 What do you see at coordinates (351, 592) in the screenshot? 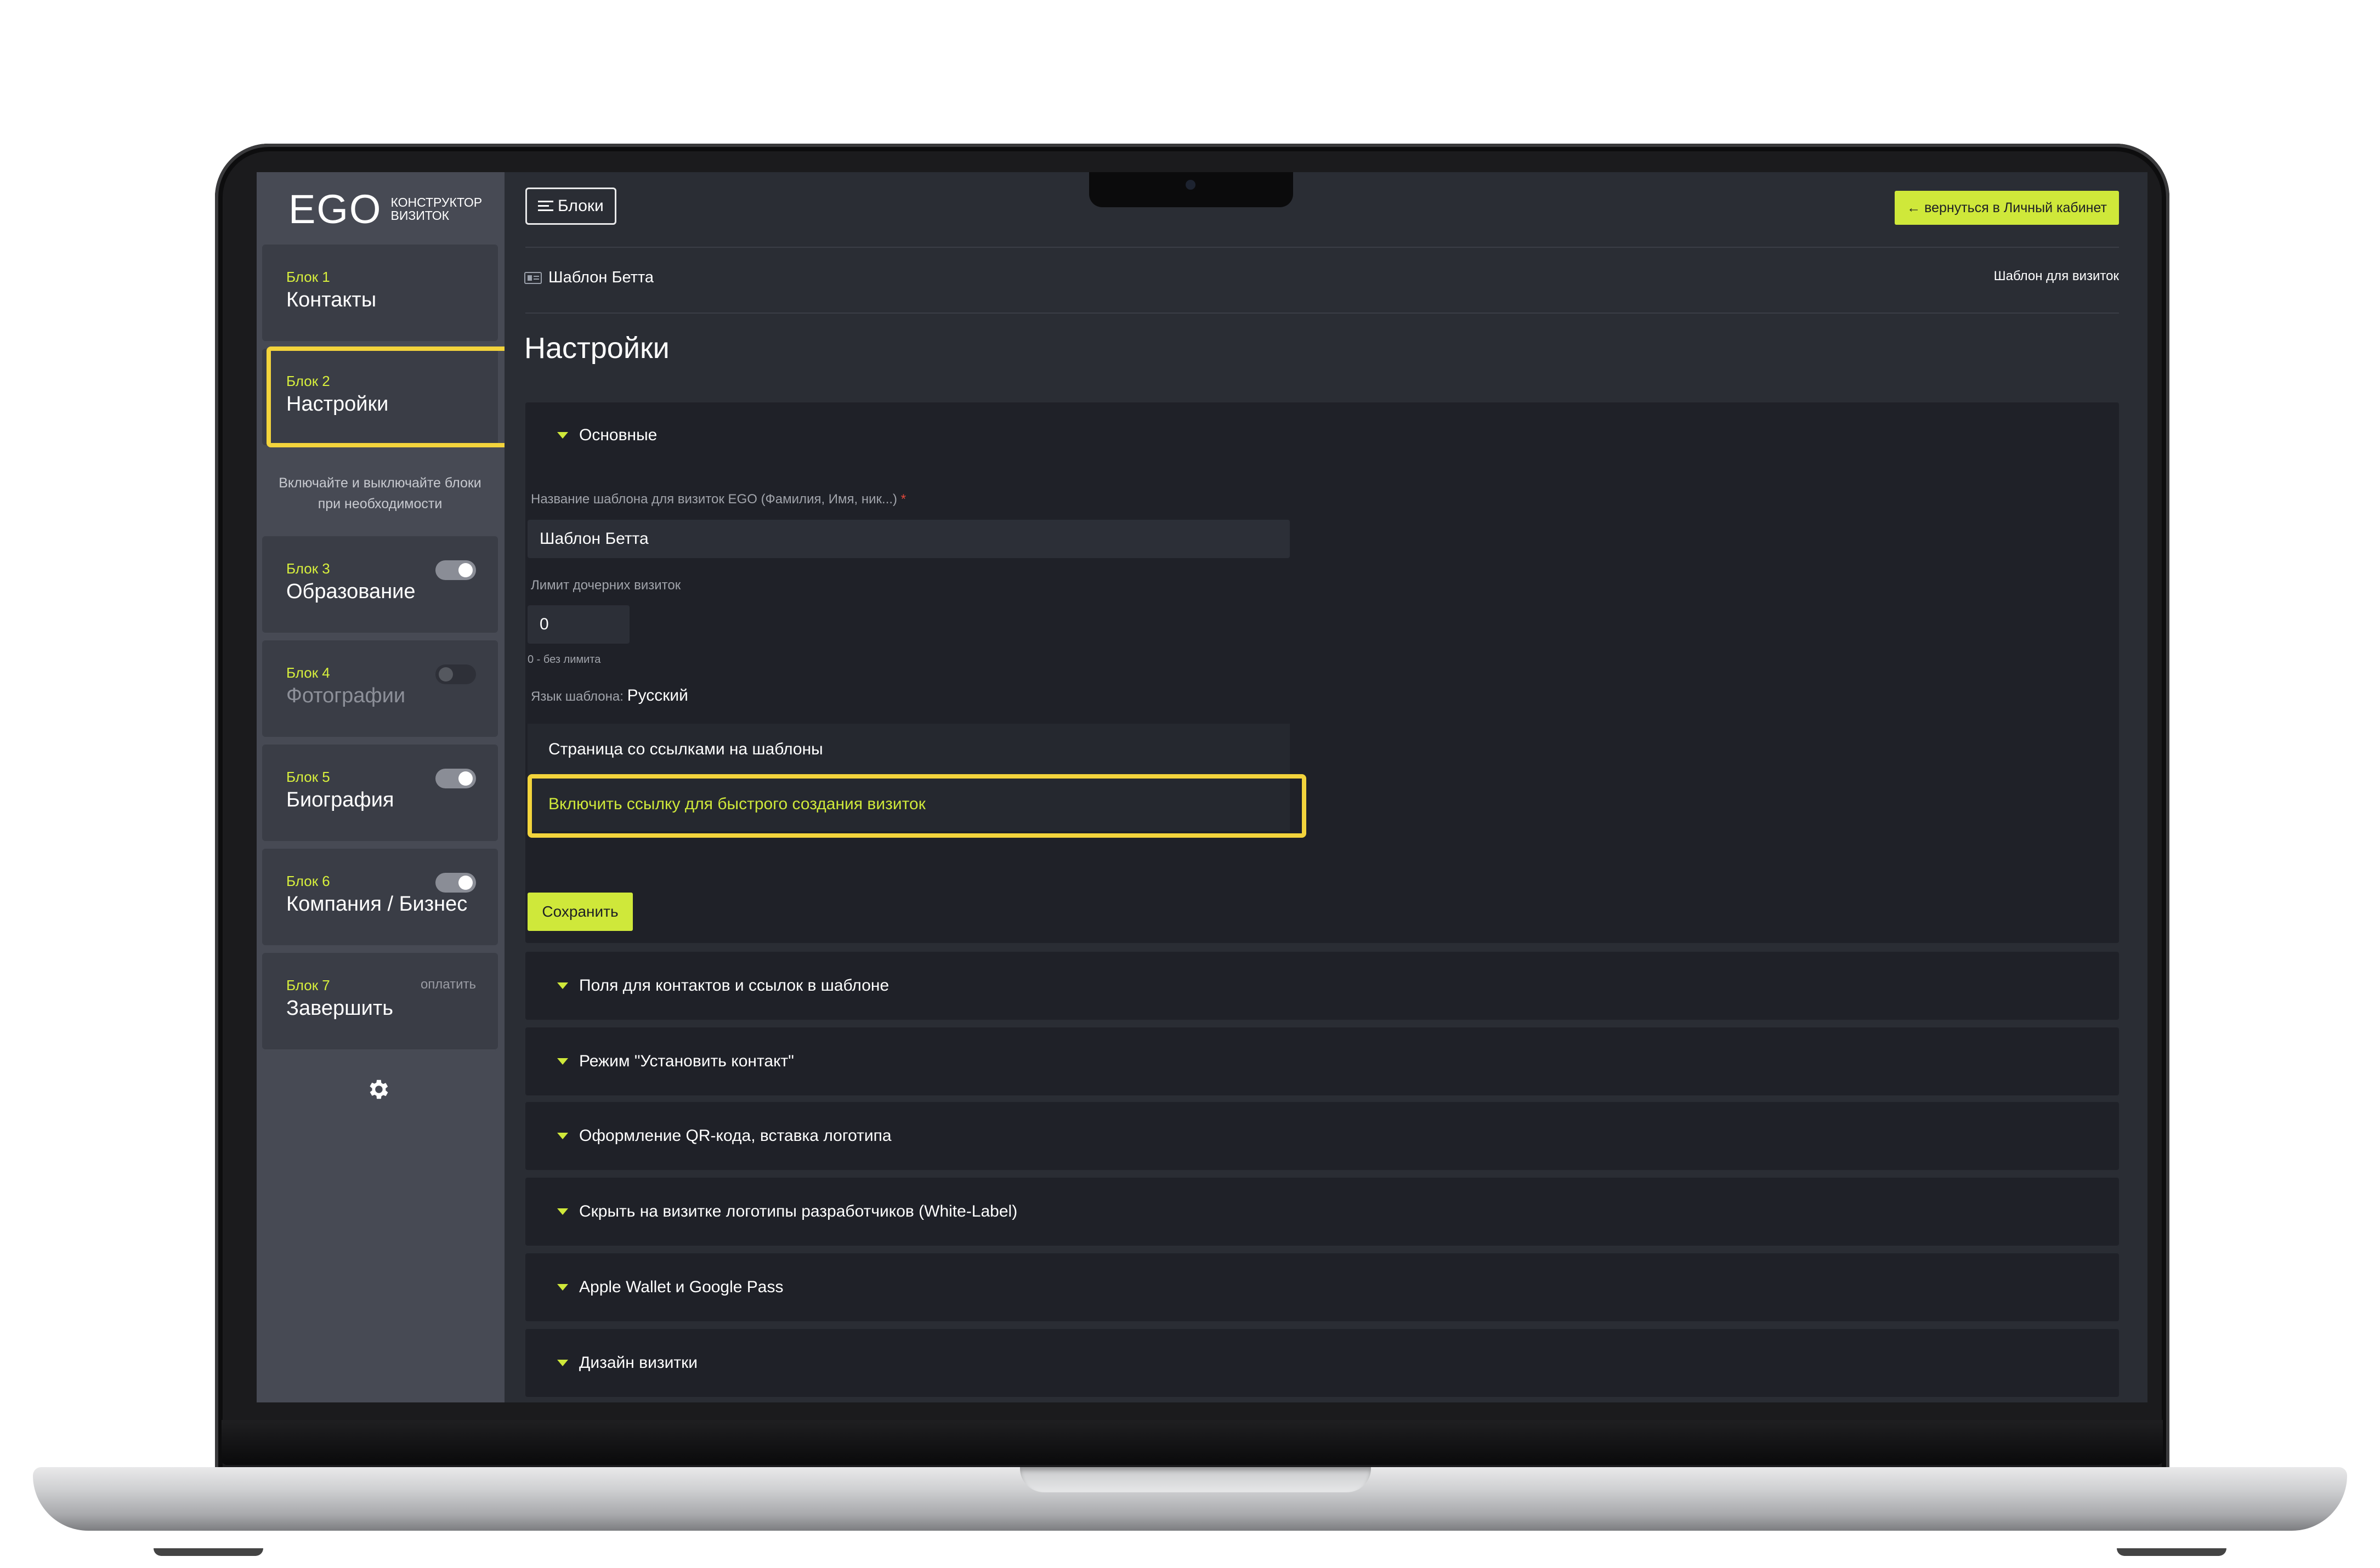
I see `block-title: Образование` at bounding box center [351, 592].